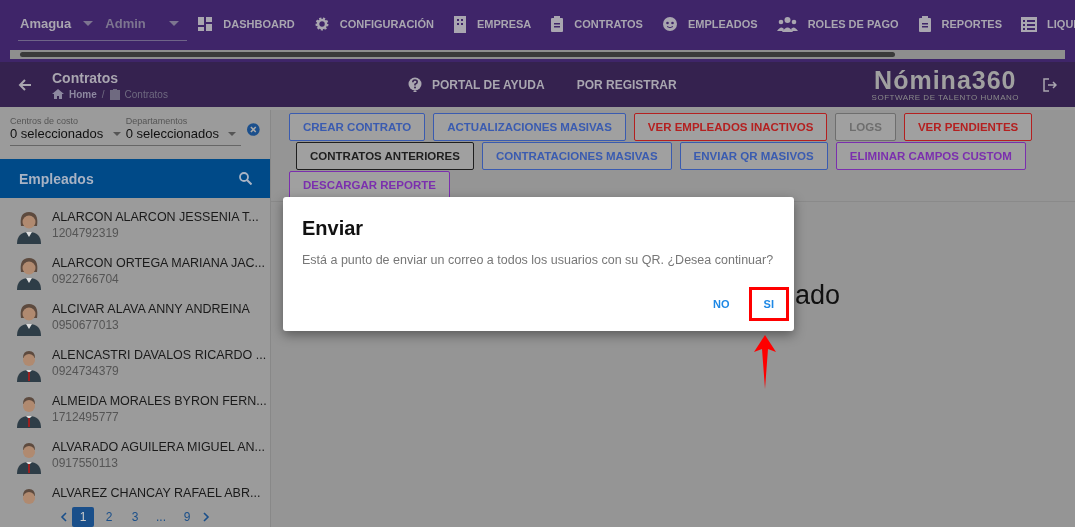  What do you see at coordinates (504, 24) in the screenshot?
I see `nav-link: EMPRESA` at bounding box center [504, 24].